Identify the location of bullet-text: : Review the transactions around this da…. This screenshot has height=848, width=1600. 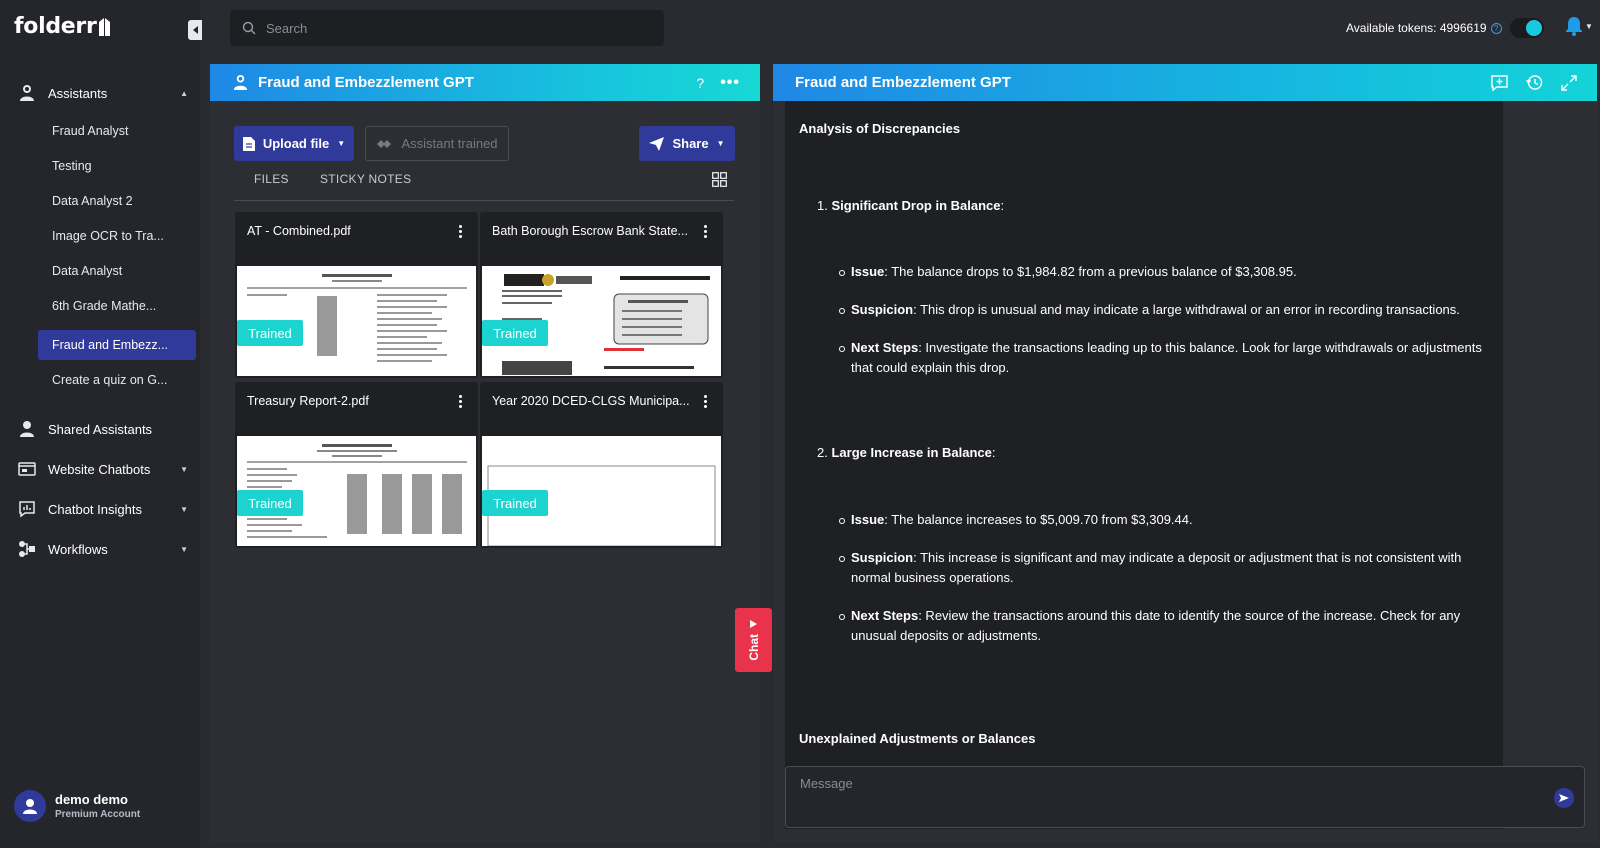
(1156, 625).